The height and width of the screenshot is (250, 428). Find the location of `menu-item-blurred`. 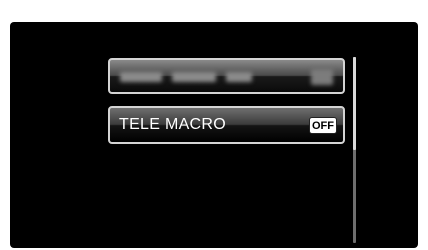

menu-item-blurred is located at coordinates (226, 76).